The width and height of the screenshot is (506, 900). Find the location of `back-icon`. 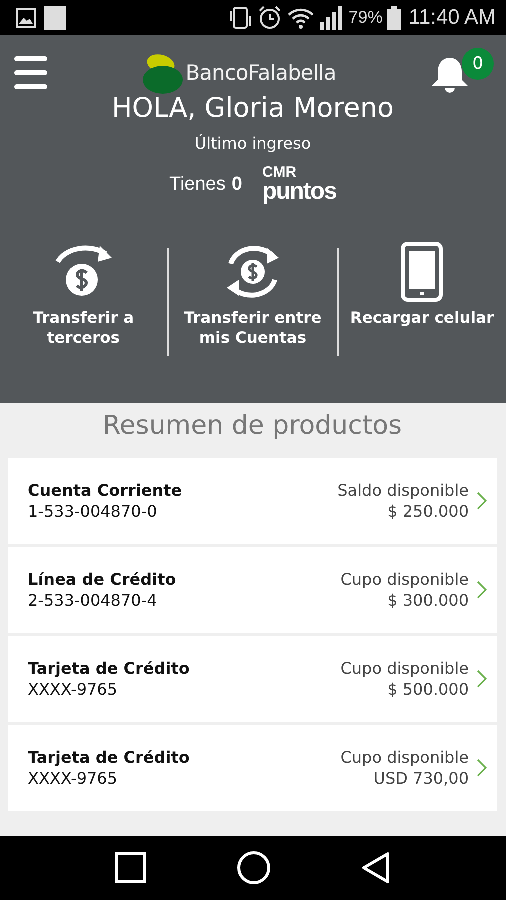

back-icon is located at coordinates (376, 868).